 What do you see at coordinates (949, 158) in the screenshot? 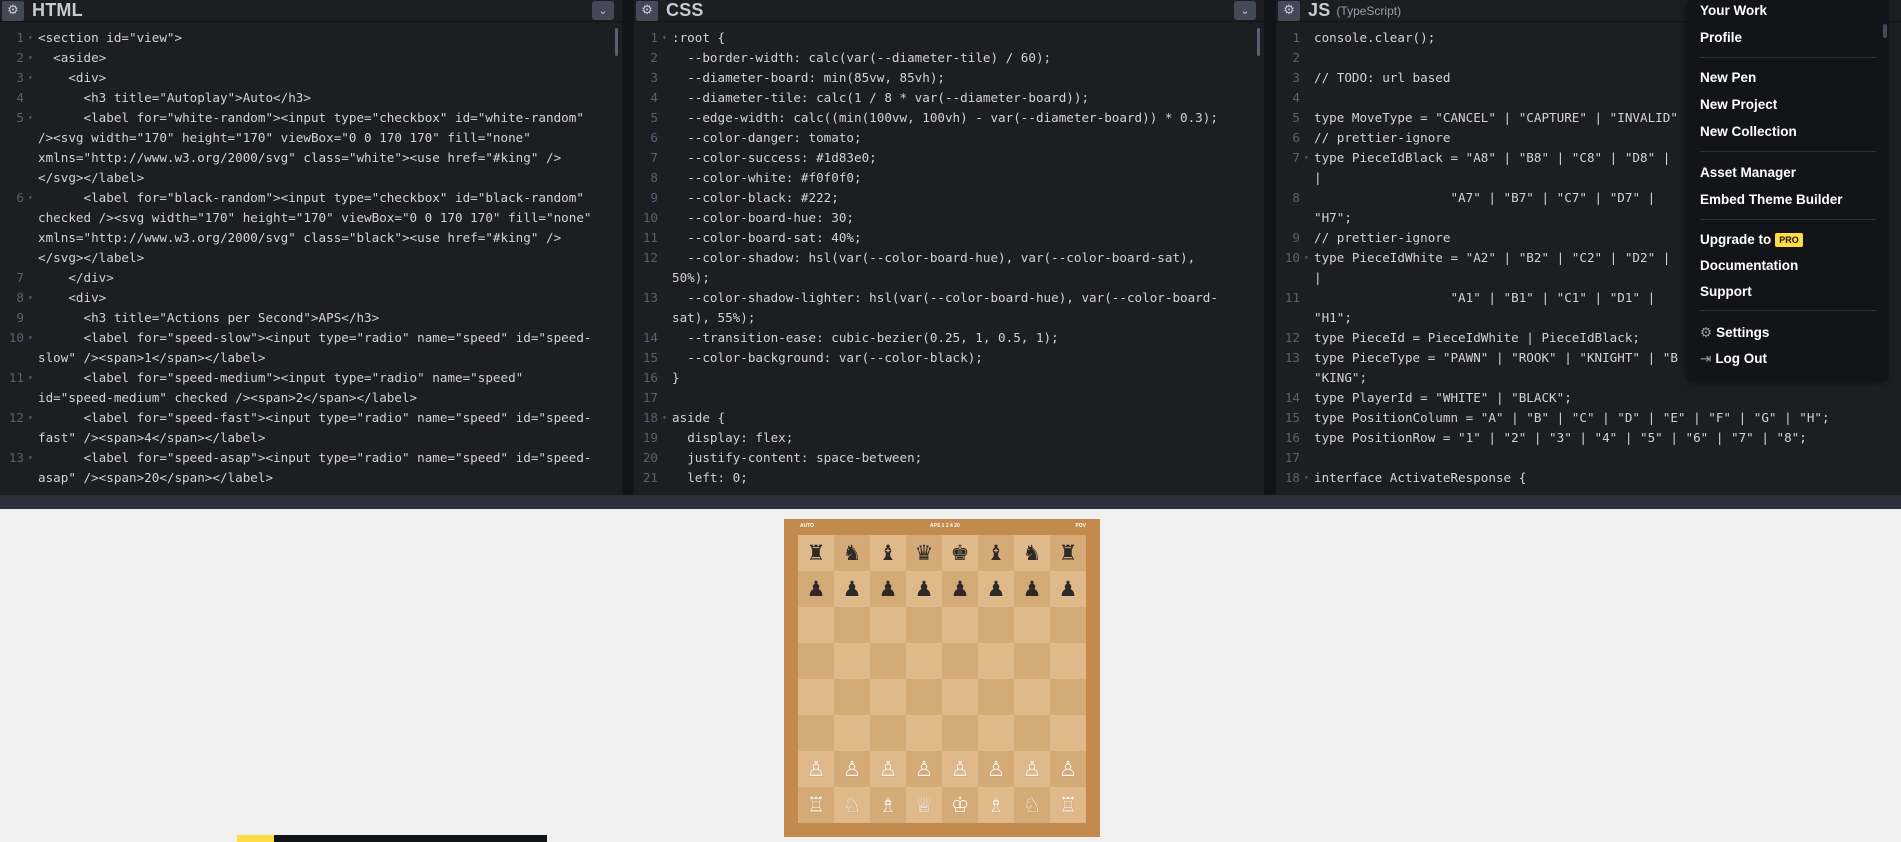
I see `code-line: 7 --color-success: #1d83e0;` at bounding box center [949, 158].